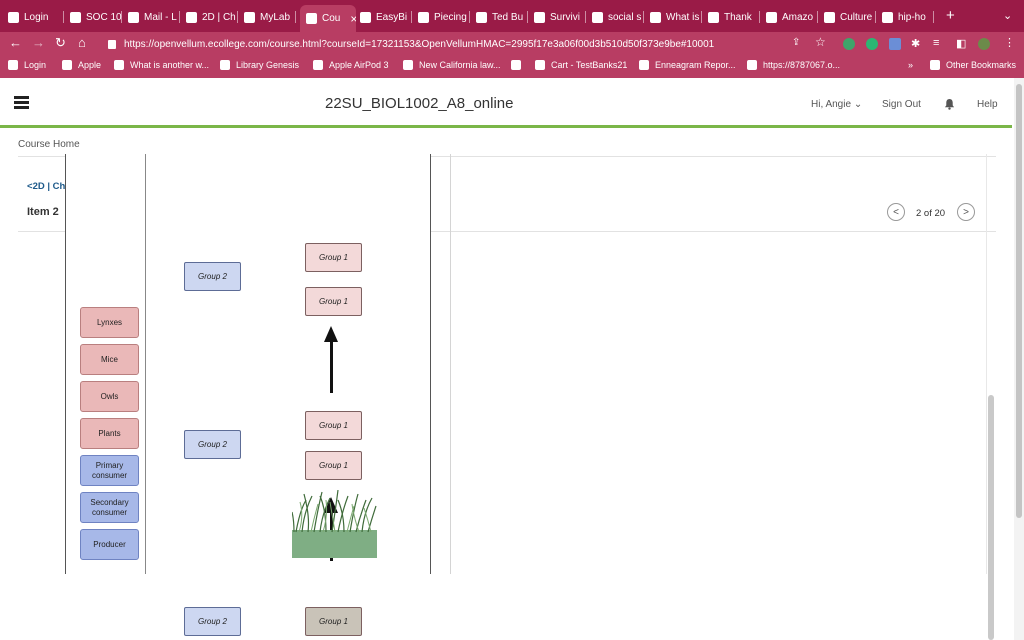  What do you see at coordinates (1019, 301) in the screenshot?
I see `page-scrollbar-thumb` at bounding box center [1019, 301].